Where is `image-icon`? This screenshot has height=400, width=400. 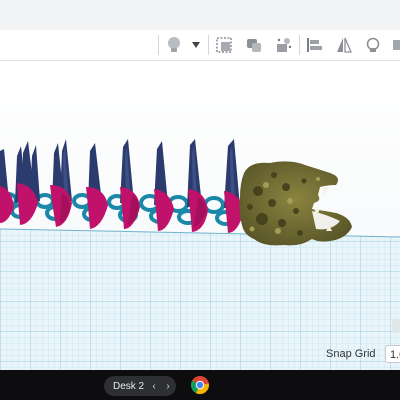 image-icon is located at coordinates (224, 45).